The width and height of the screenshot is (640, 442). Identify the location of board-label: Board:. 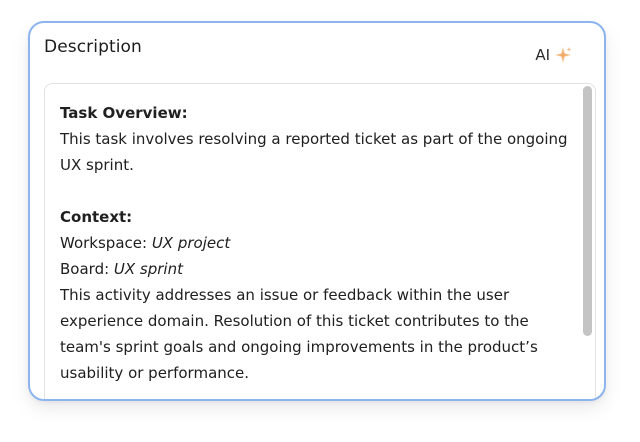
(87, 269).